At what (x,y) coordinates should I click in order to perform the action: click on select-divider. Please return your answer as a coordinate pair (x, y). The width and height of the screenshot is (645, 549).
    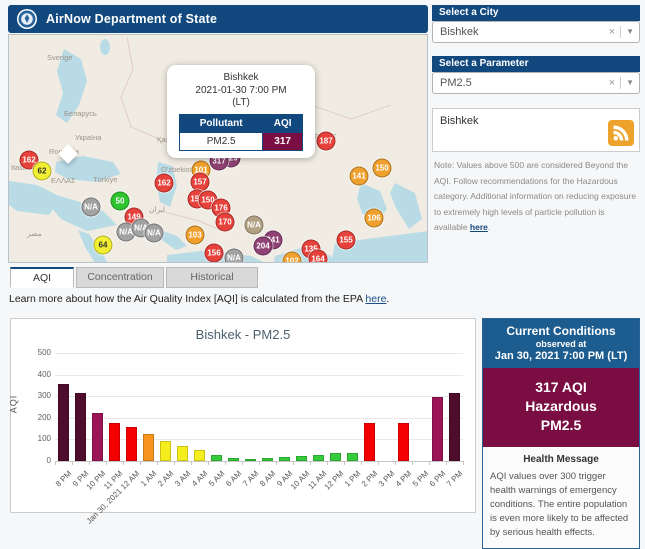
    Looking at the image, I should click on (621, 83).